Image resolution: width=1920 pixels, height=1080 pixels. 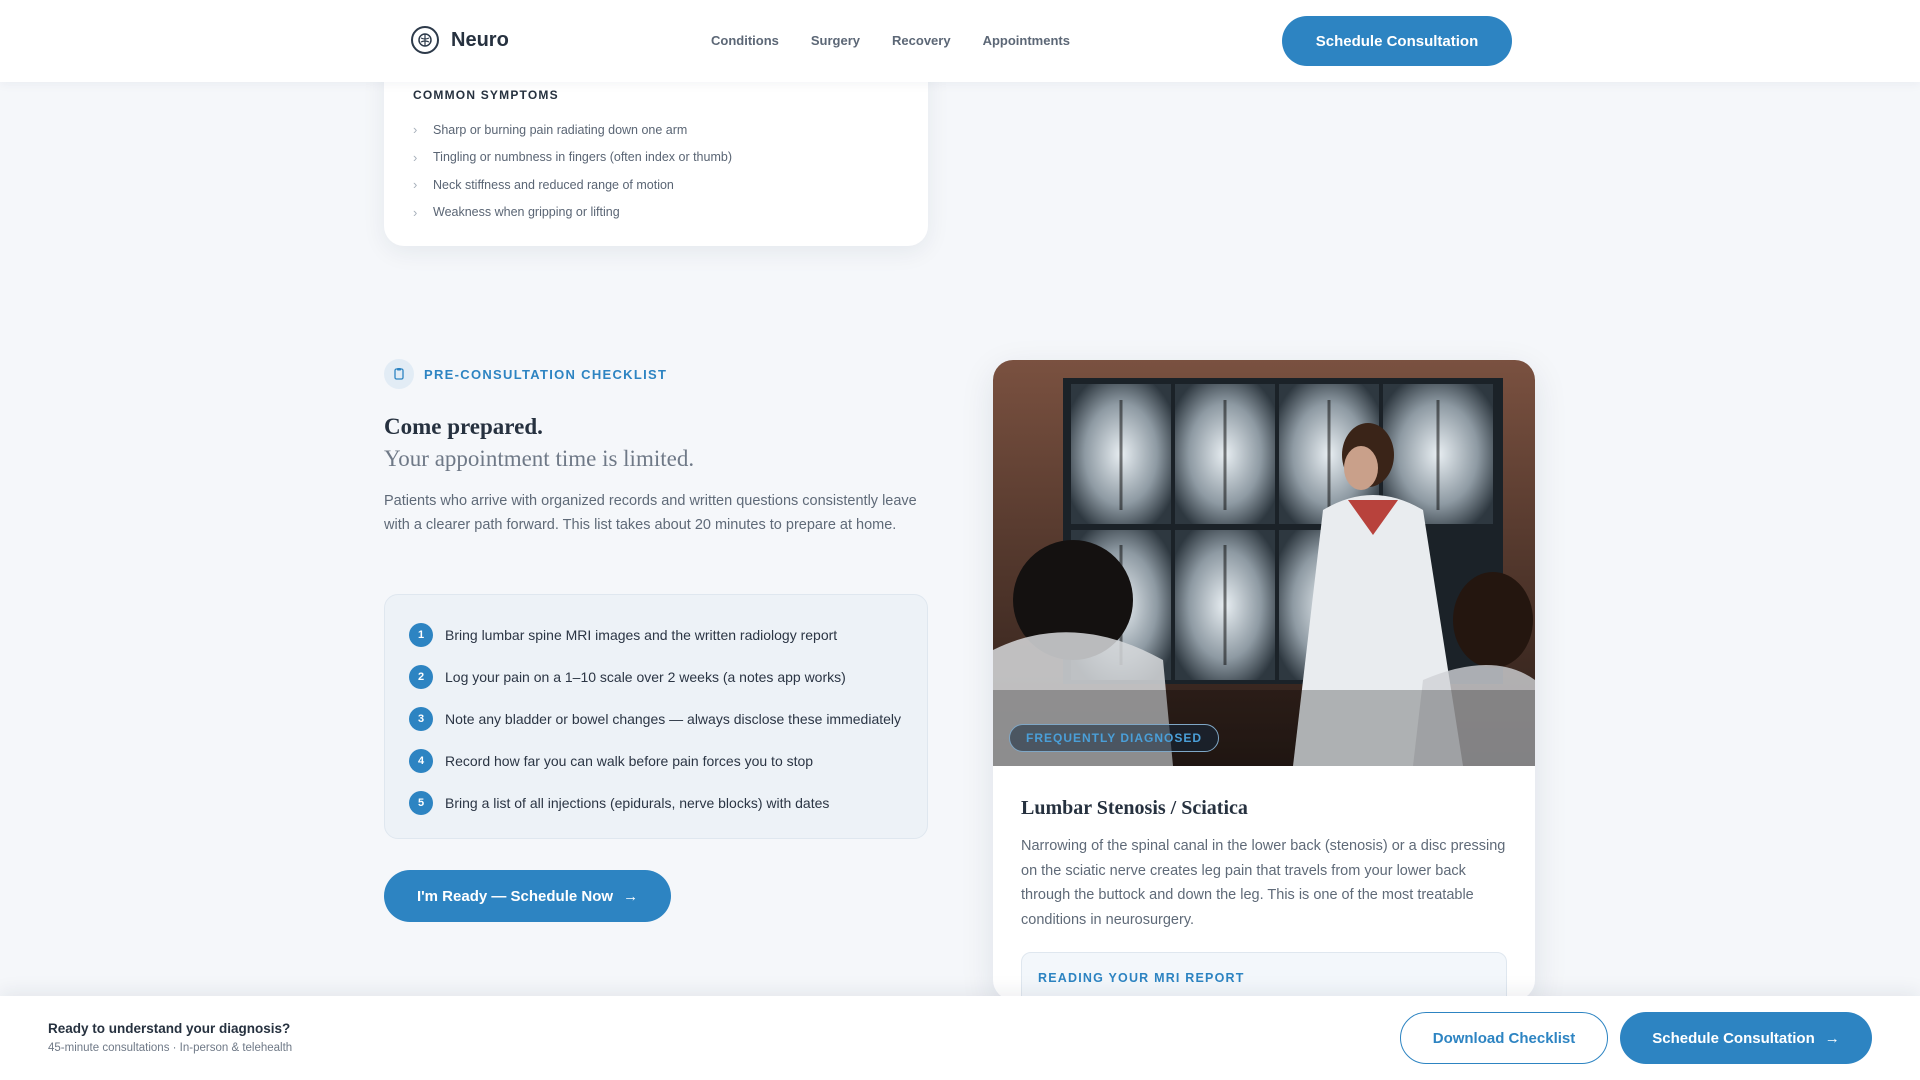 I want to click on list-item: › Weakness when gripping or lifting, so click(x=572, y=213).